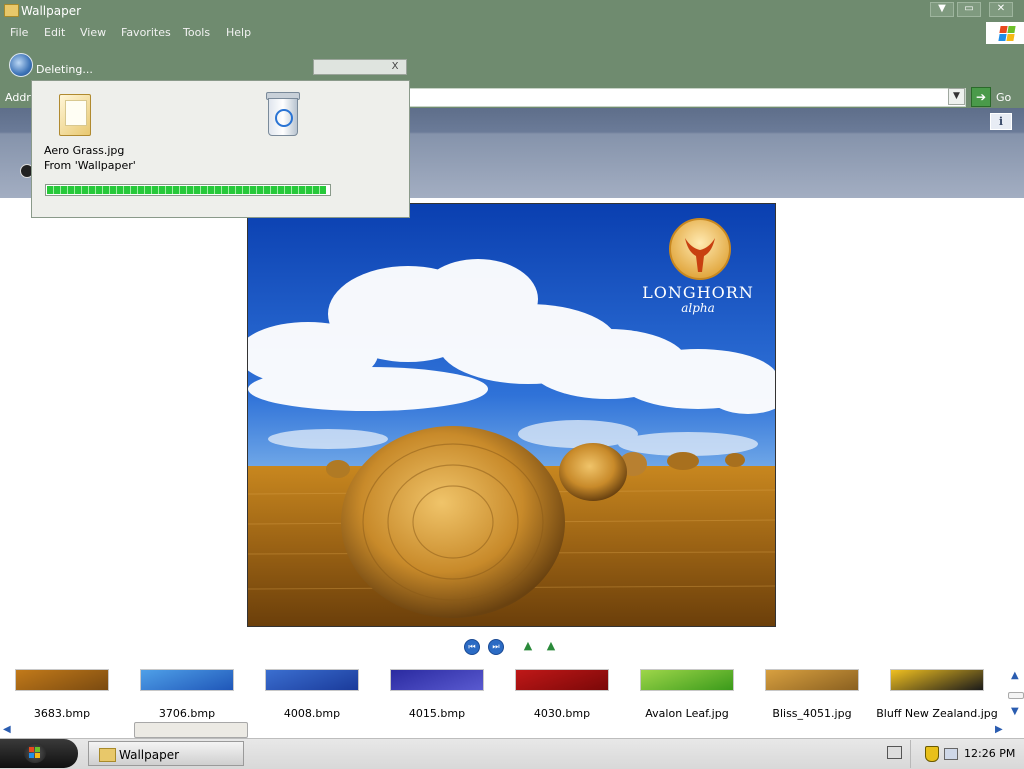 Image resolution: width=1024 pixels, height=769 pixels. Describe the element at coordinates (395, 66) in the screenshot. I see `dialog-close-button: X` at that location.